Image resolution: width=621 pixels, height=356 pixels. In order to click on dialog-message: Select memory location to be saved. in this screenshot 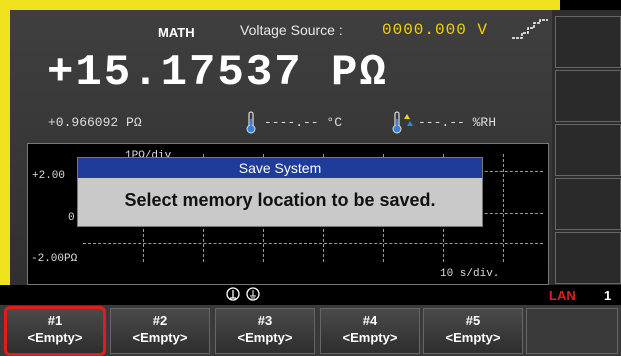, I will do `click(280, 200)`.